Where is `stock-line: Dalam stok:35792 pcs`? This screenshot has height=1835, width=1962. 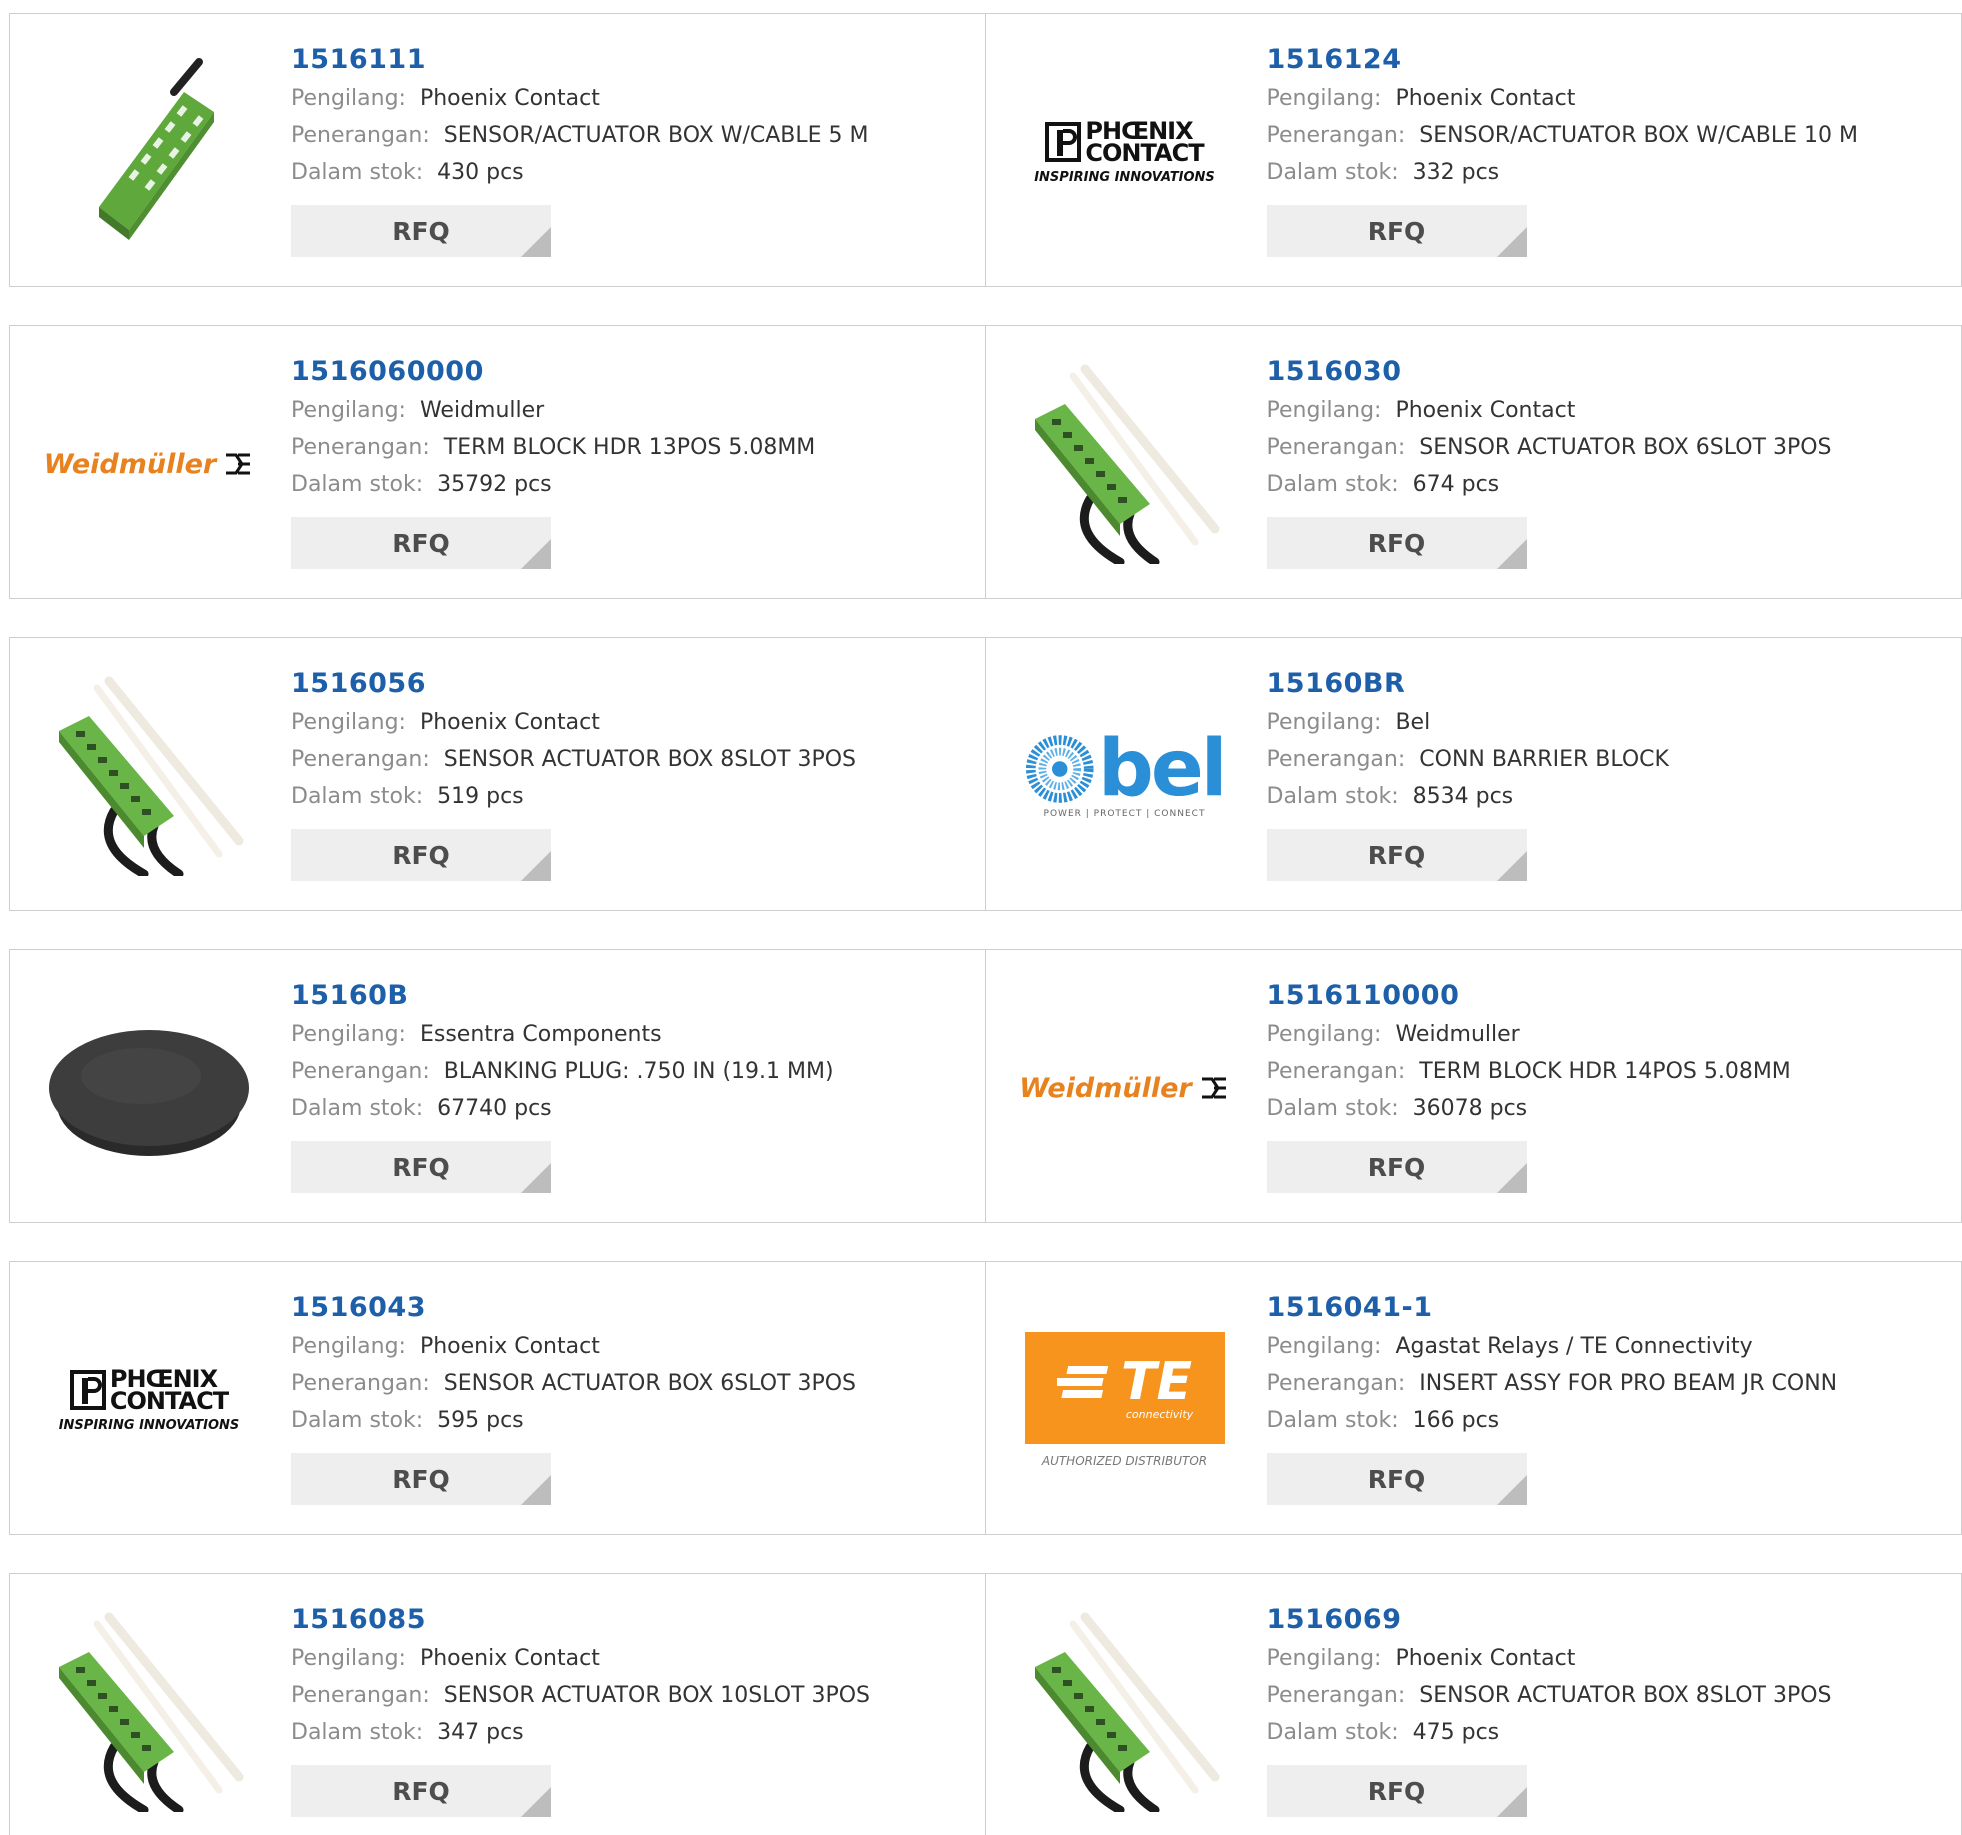
stock-line: Dalam stok:35792 pcs is located at coordinates (553, 484).